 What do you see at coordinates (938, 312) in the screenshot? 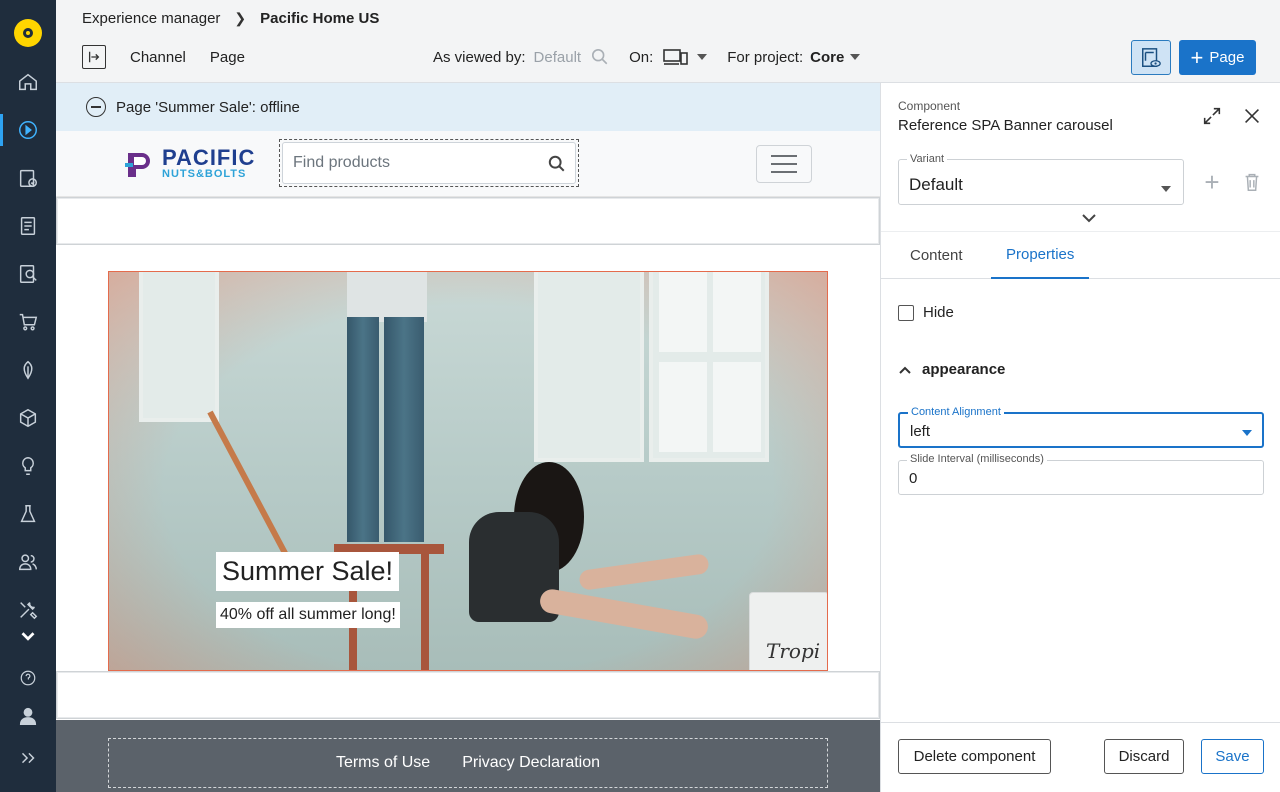
I see `hide-label: Hide` at bounding box center [938, 312].